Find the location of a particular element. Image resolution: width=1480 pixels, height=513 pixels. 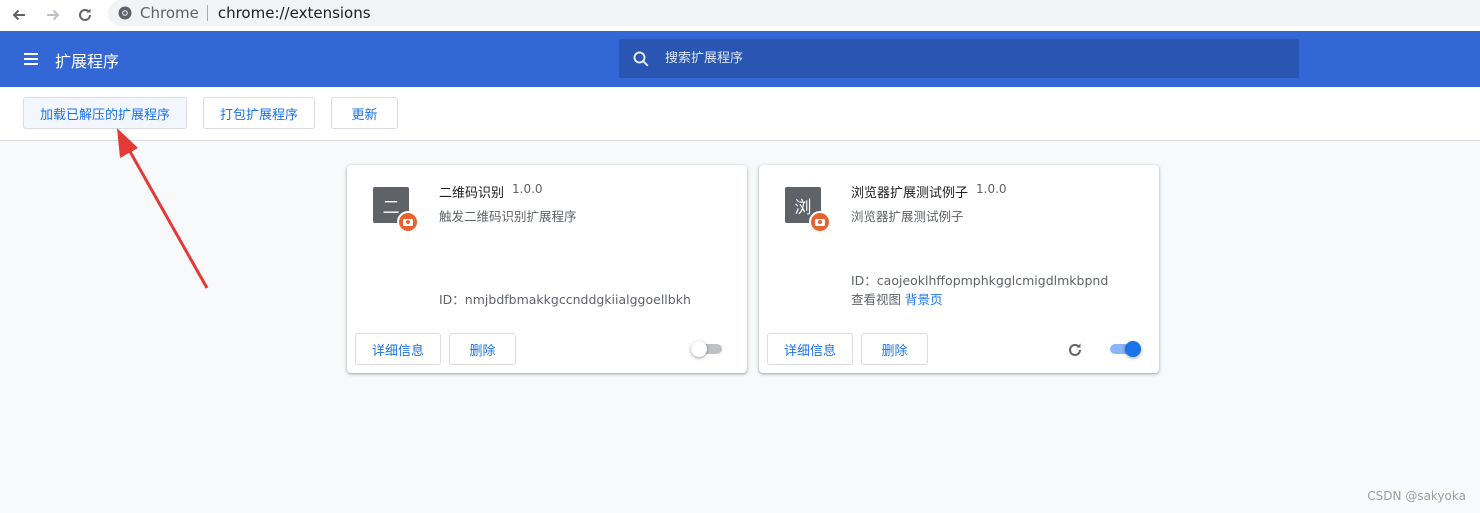

search-box is located at coordinates (959, 58).